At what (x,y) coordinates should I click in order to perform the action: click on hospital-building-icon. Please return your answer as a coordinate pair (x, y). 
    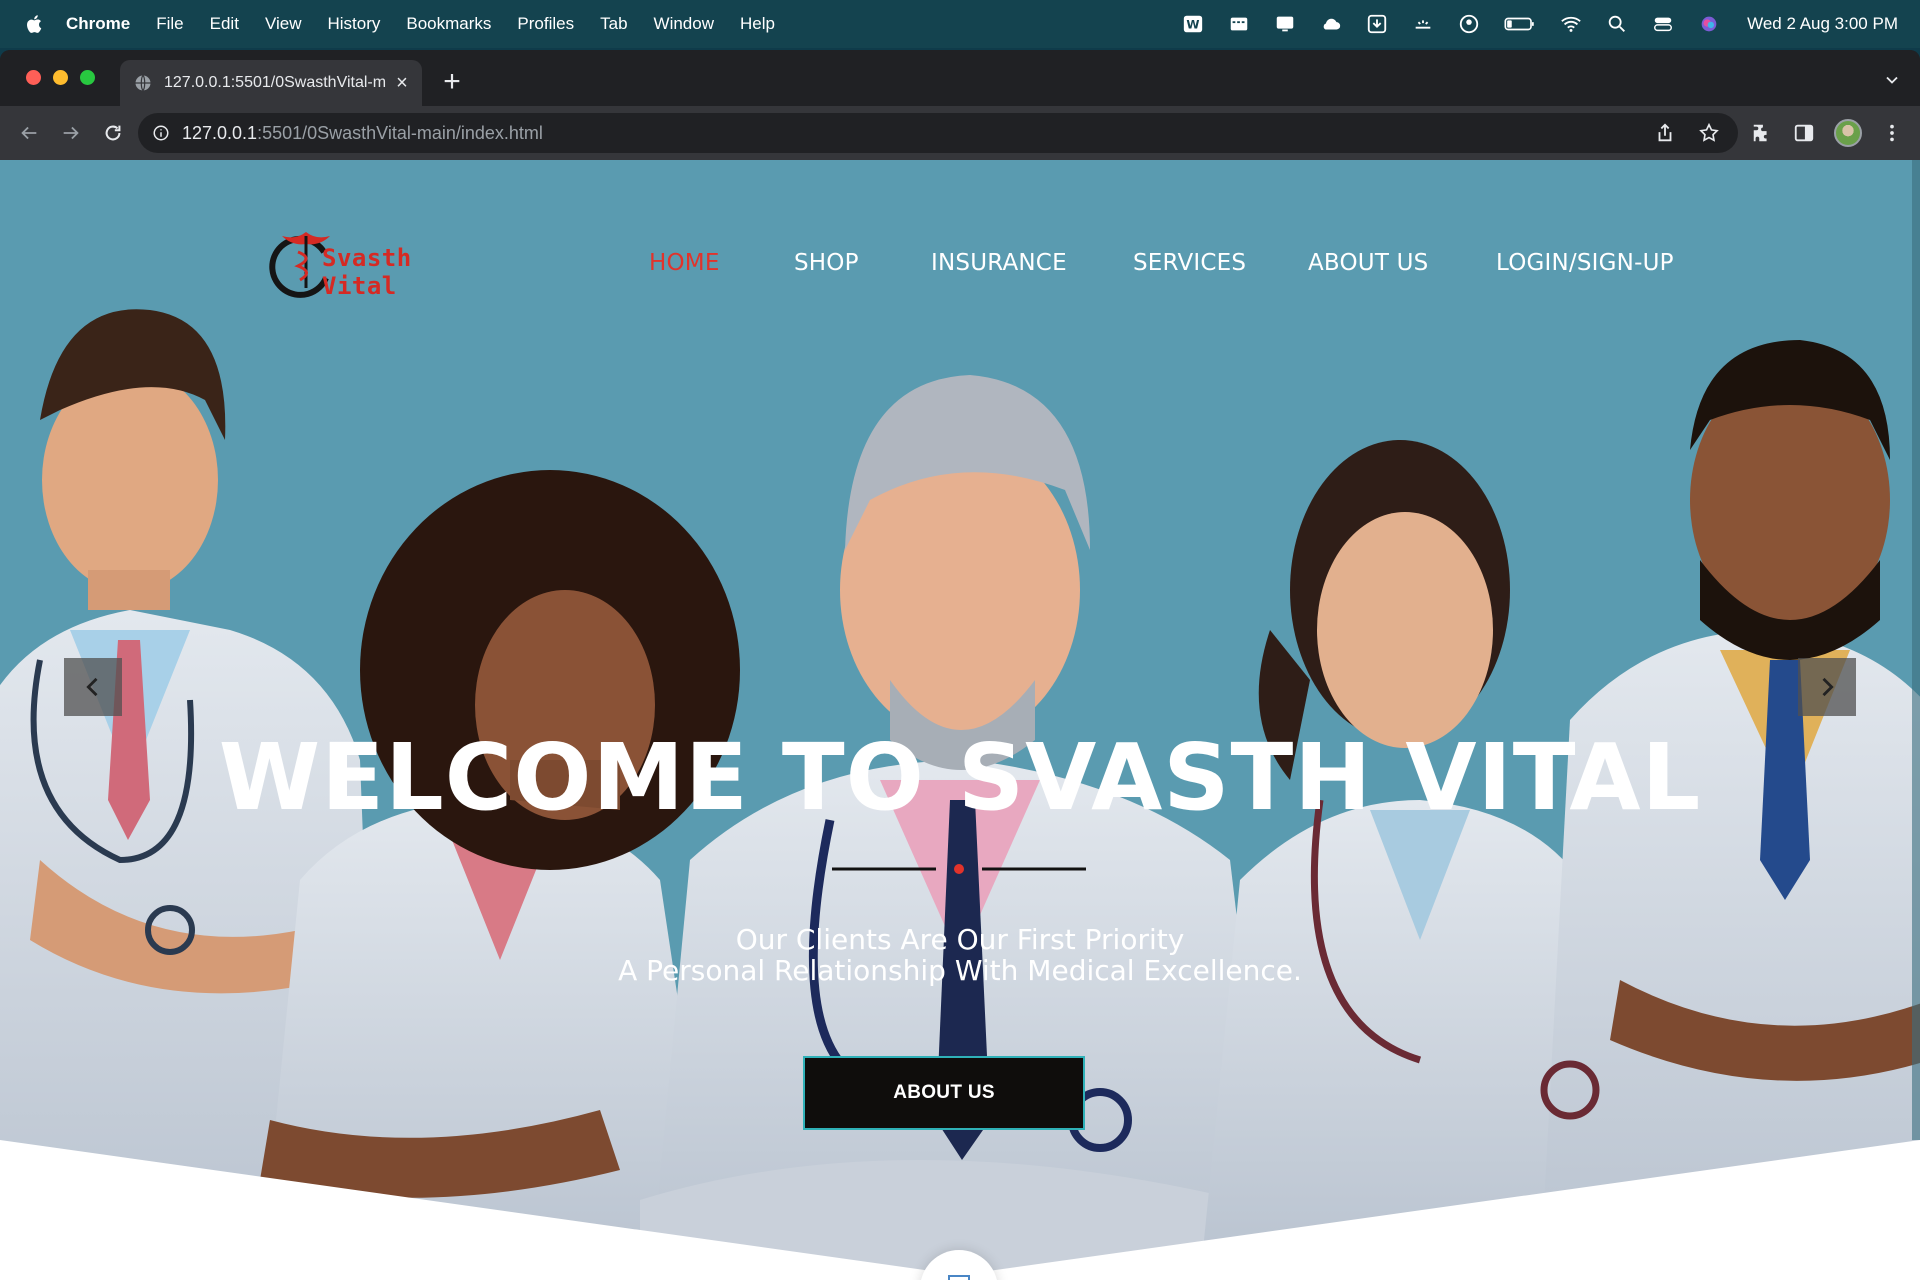
    Looking at the image, I should click on (959, 1277).